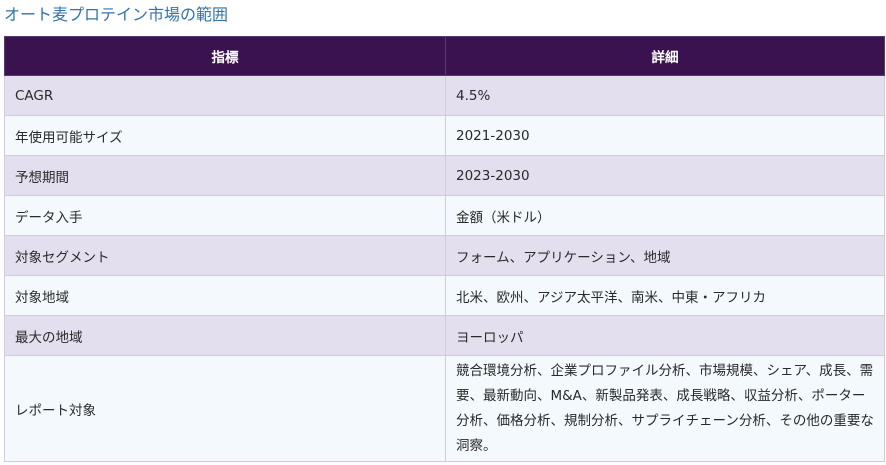  Describe the element at coordinates (665, 175) in the screenshot. I see `row-value: 2023-2030` at that location.